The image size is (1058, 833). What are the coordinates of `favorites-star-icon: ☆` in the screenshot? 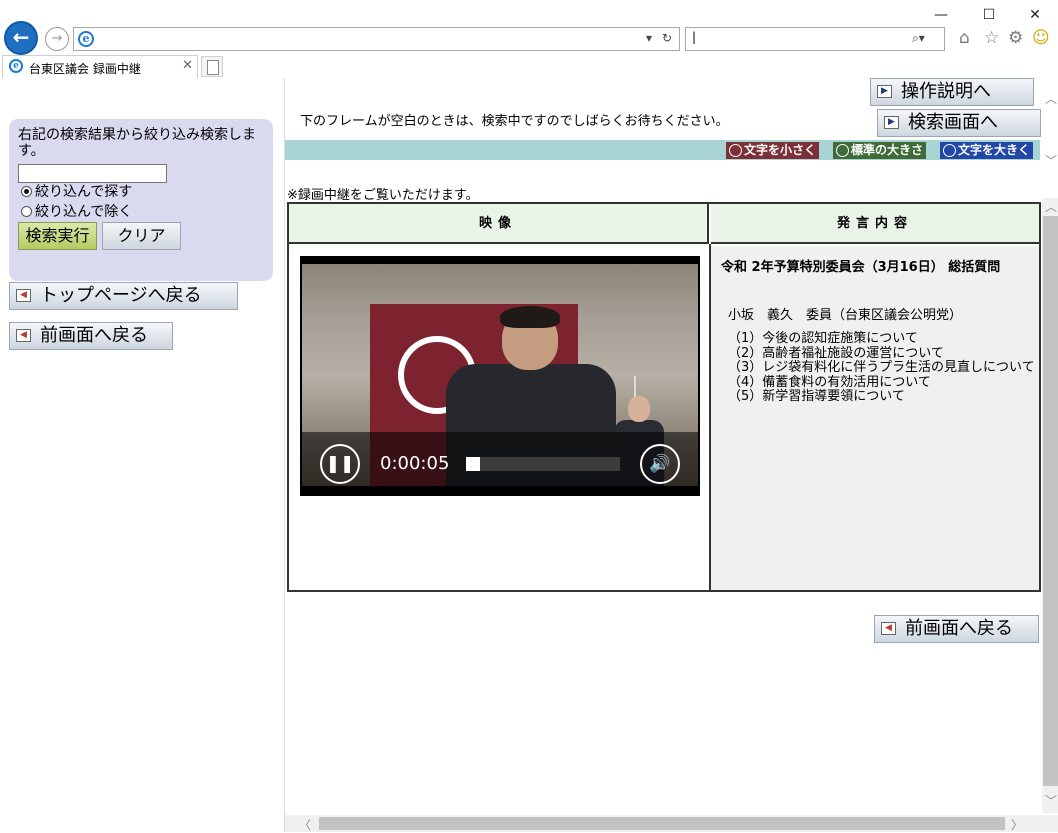 It's located at (991, 38).